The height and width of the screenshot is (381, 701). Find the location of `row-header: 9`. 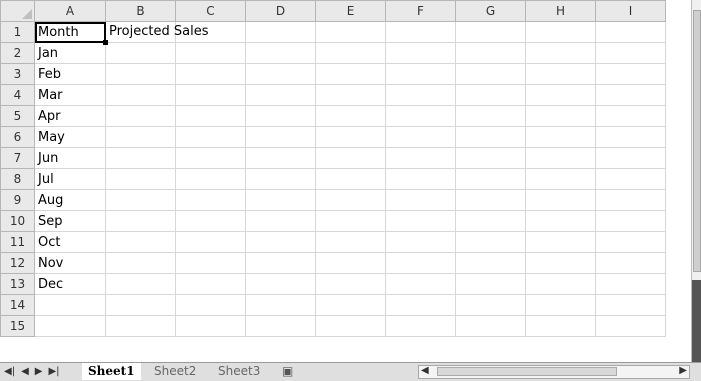

row-header: 9 is located at coordinates (17, 200).